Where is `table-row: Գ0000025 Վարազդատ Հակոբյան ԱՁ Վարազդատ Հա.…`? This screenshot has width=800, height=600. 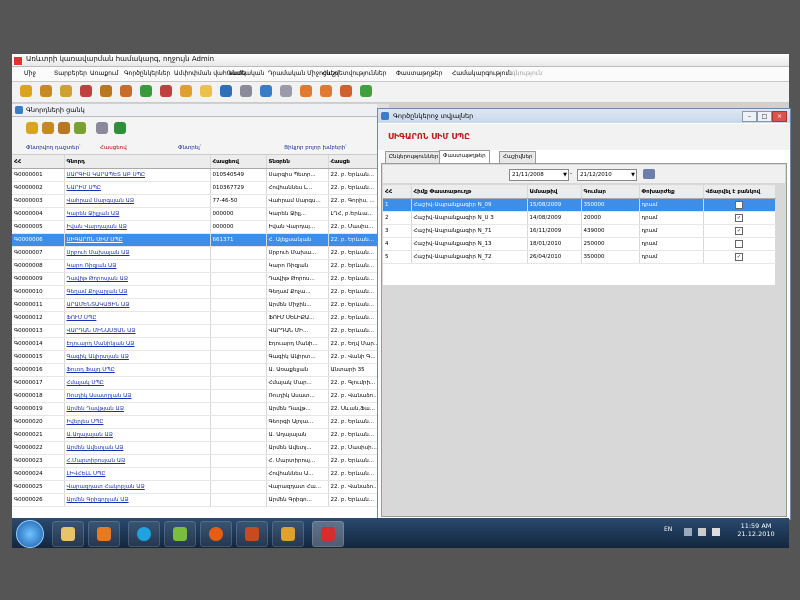 table-row: Գ0000025 Վարազդատ Հակոբյան ԱՁ Վարազդատ Հա.… is located at coordinates (194, 487).